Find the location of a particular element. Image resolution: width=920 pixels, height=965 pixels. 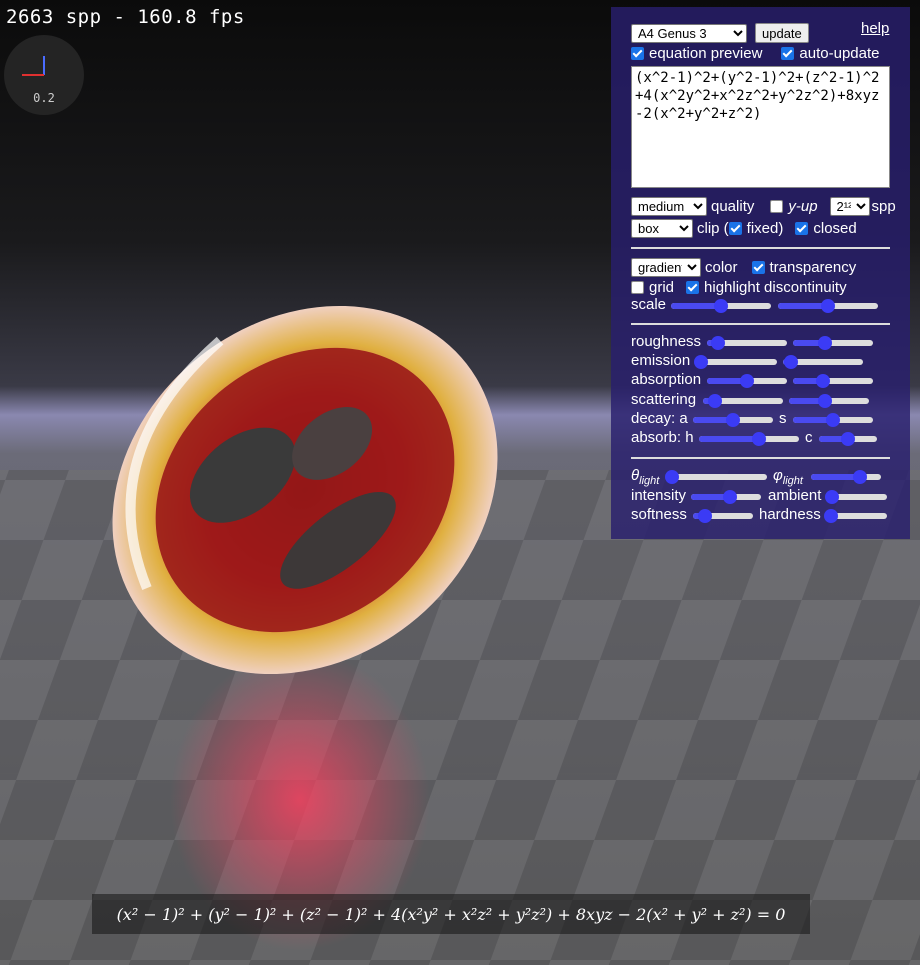

emission-label: emission is located at coordinates (661, 360).